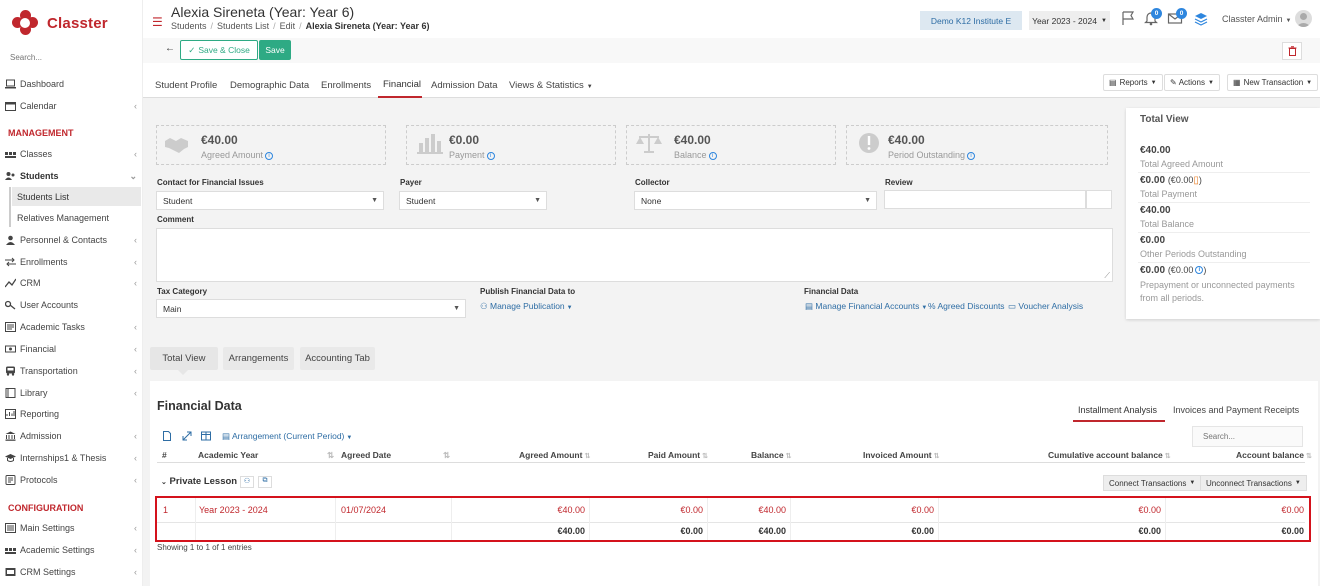  What do you see at coordinates (1256, 19) in the screenshot?
I see `user-menu: Classter Admin ▼` at bounding box center [1256, 19].